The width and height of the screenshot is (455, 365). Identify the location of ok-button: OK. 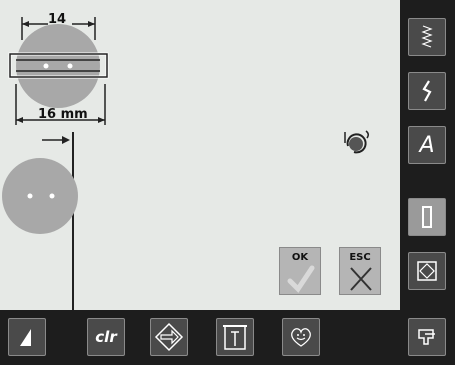
(300, 271).